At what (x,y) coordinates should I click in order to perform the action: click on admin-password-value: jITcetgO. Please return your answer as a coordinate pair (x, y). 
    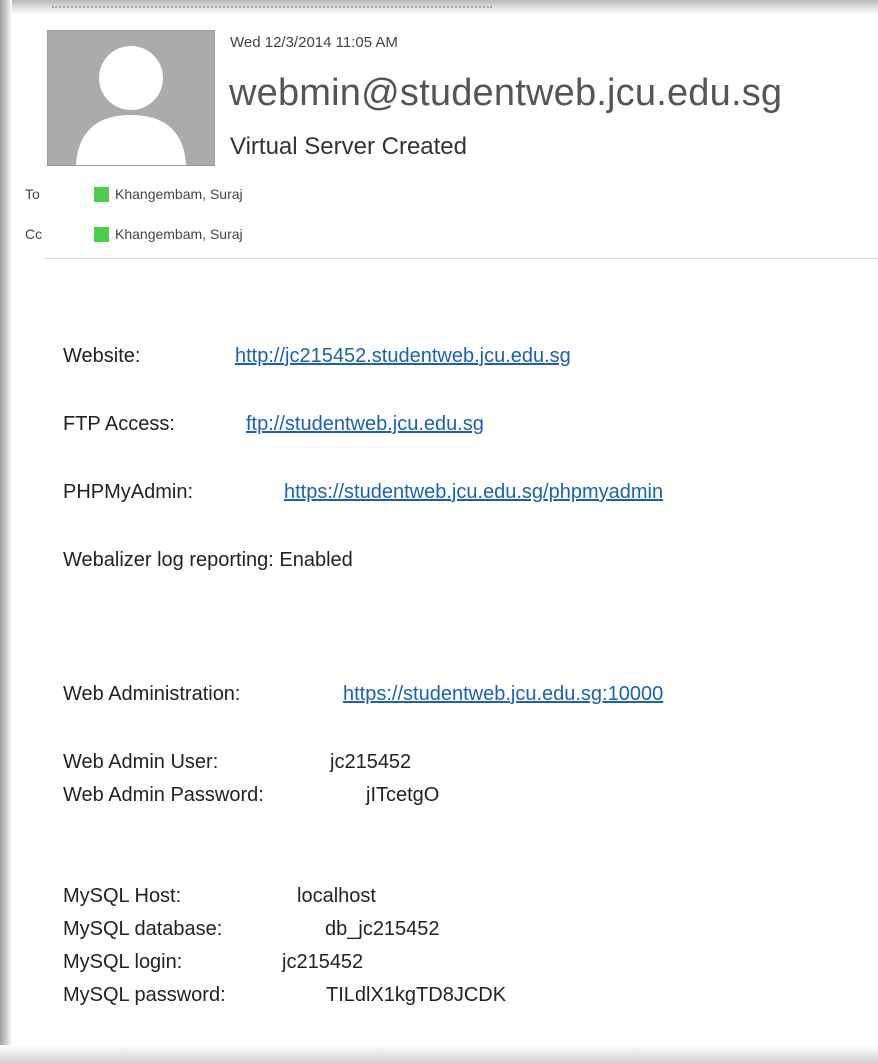
    Looking at the image, I should click on (403, 795).